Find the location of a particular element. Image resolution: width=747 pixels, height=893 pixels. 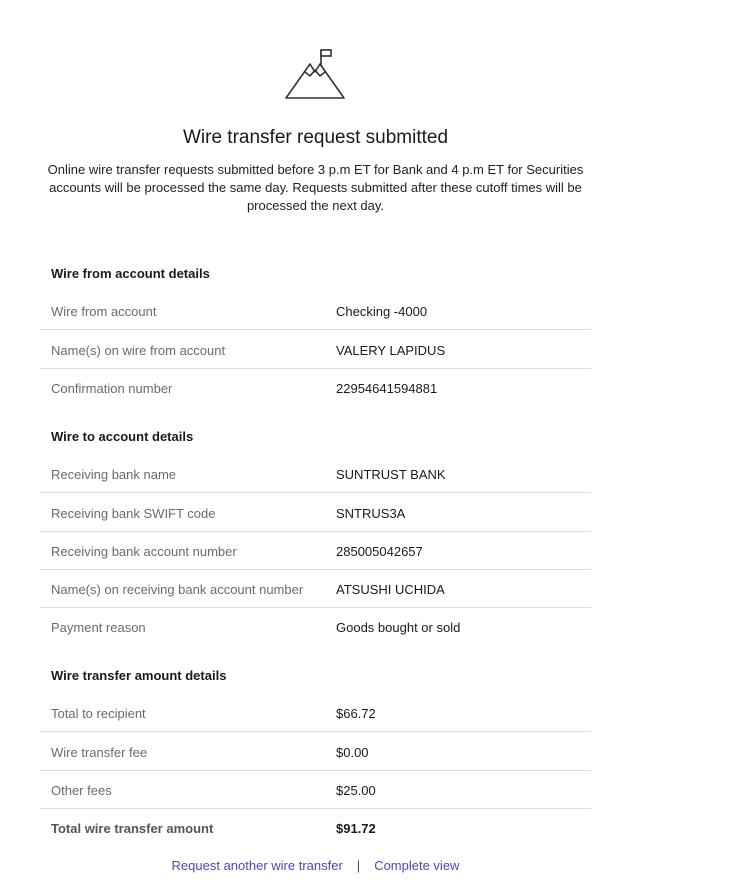

row-label: Total wire transfer amount is located at coordinates (132, 828).